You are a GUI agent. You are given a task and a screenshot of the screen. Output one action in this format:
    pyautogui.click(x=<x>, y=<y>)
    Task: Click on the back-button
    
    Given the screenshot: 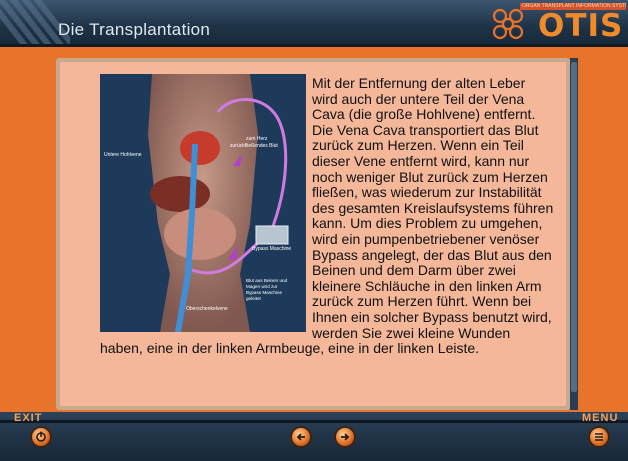 What is the action you would take?
    pyautogui.click(x=301, y=437)
    